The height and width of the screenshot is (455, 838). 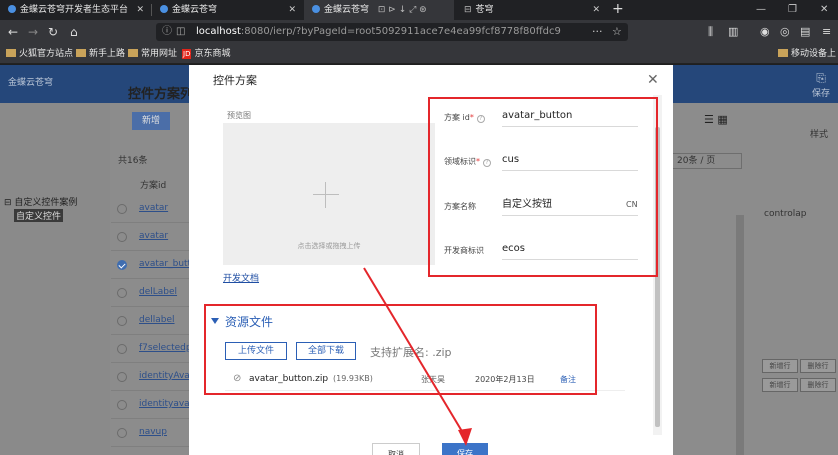 I want to click on table-row: avatar_butto, so click(x=154, y=265).